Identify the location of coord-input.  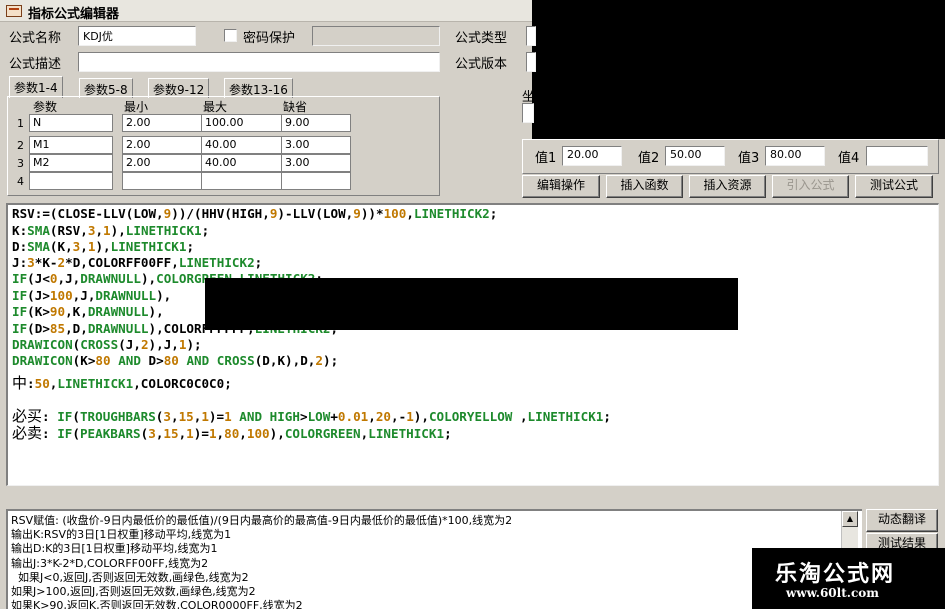
(528, 113).